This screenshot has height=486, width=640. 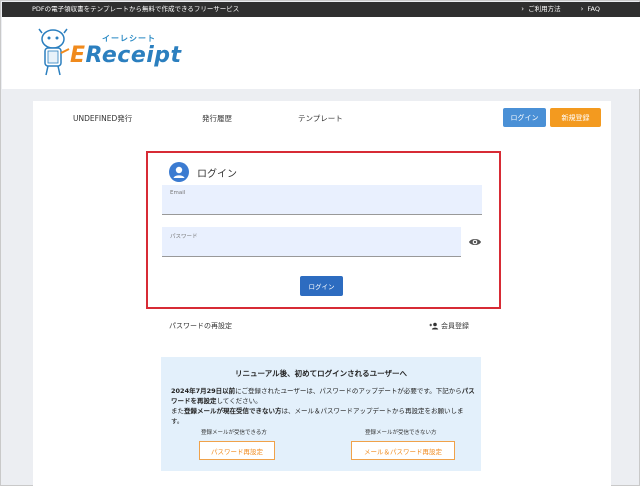 I want to click on nav-item-template: テンプレート, so click(x=320, y=118).